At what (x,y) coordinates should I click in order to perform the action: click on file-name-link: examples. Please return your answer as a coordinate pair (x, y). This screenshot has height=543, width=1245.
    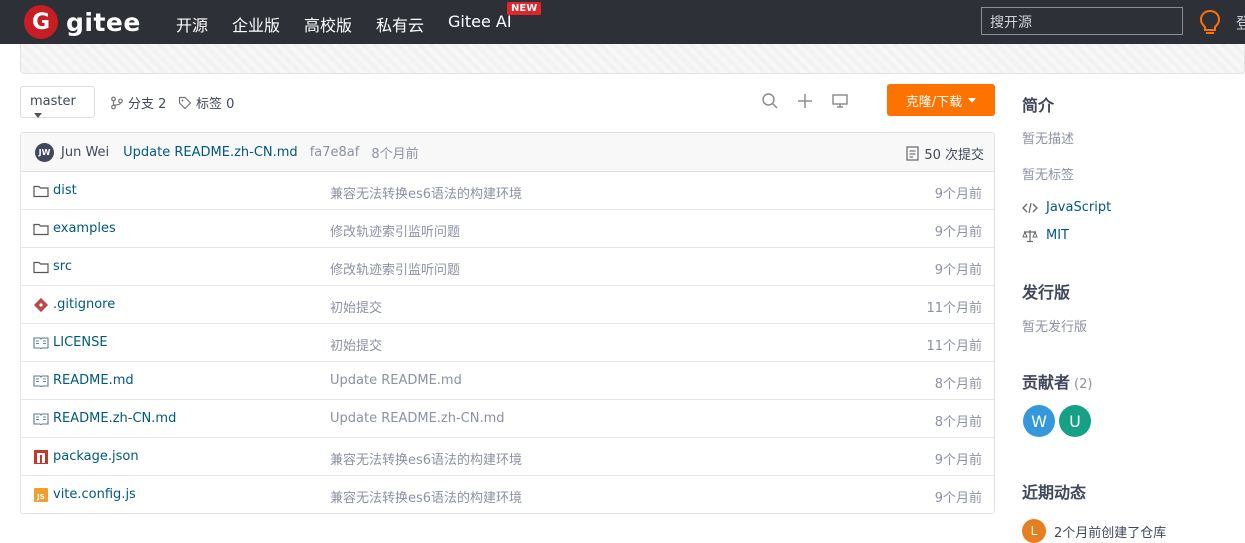
    Looking at the image, I should click on (84, 228).